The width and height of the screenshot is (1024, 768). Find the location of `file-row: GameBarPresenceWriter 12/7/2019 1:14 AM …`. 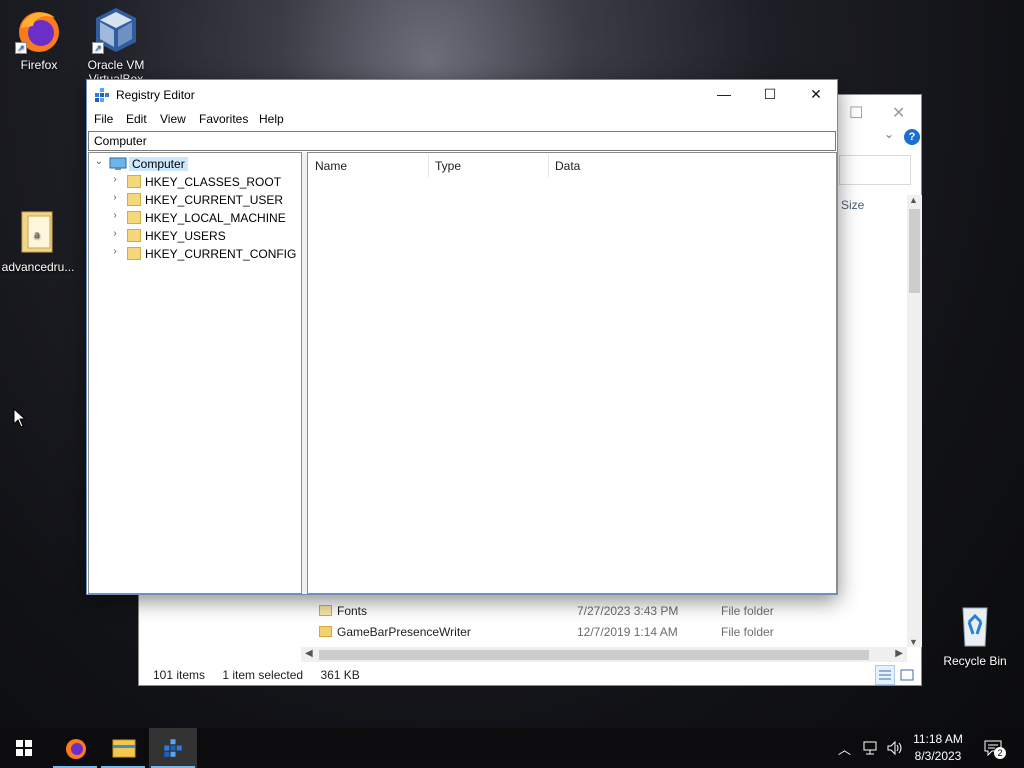

file-row: GameBarPresenceWriter 12/7/2019 1:14 AM … is located at coordinates (595, 632).